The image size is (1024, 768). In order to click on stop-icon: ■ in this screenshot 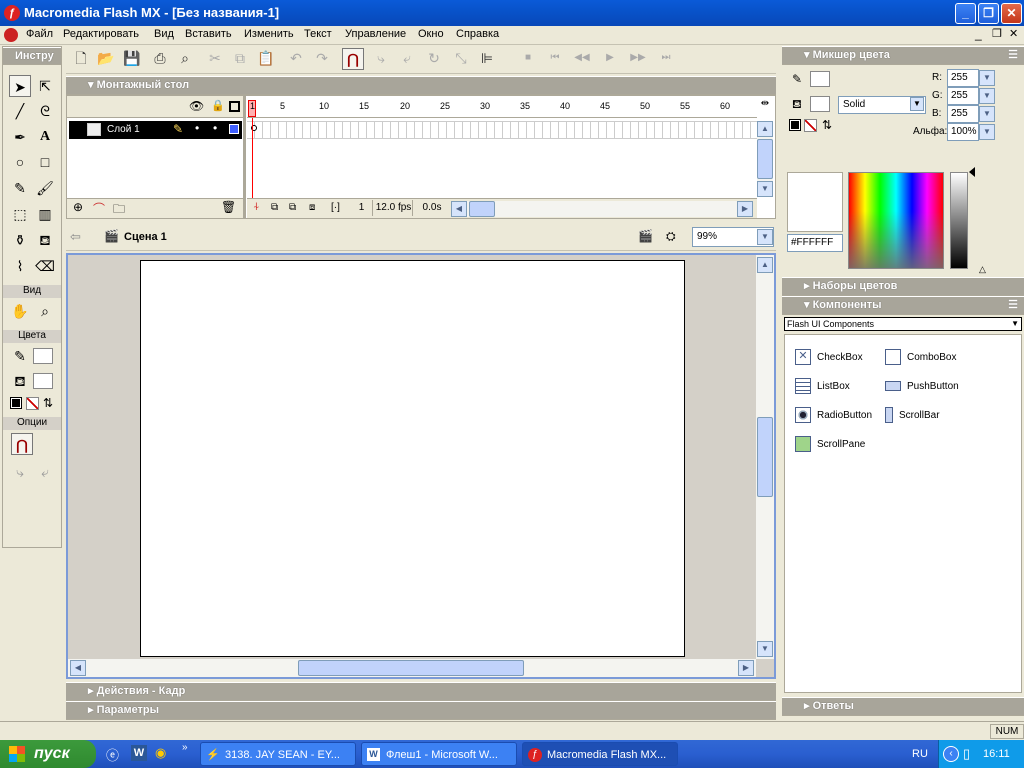, I will do `click(528, 59)`.